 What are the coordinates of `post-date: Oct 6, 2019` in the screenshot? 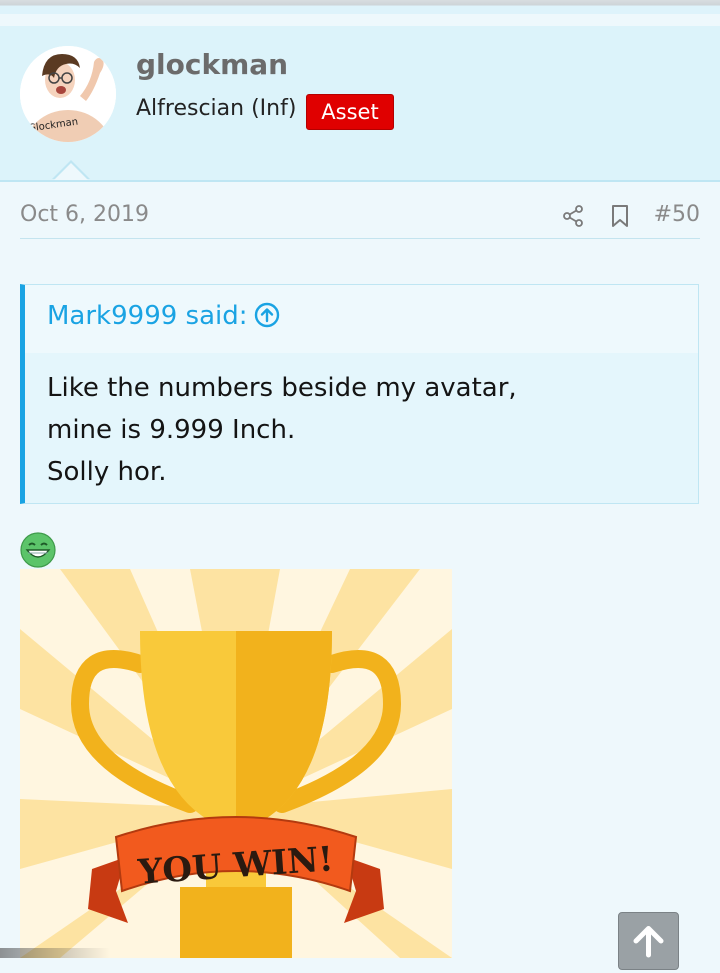 It's located at (84, 214).